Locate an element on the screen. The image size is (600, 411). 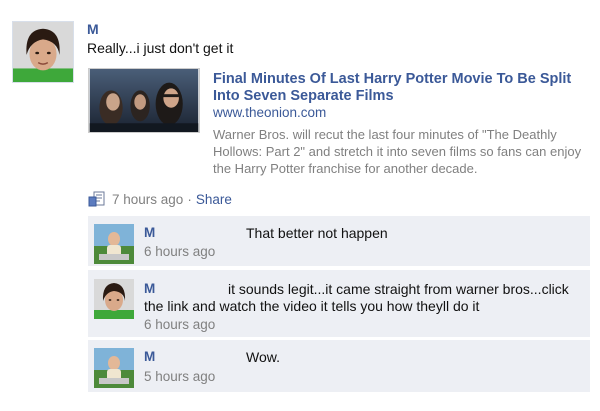
share-link: Share is located at coordinates (214, 199).